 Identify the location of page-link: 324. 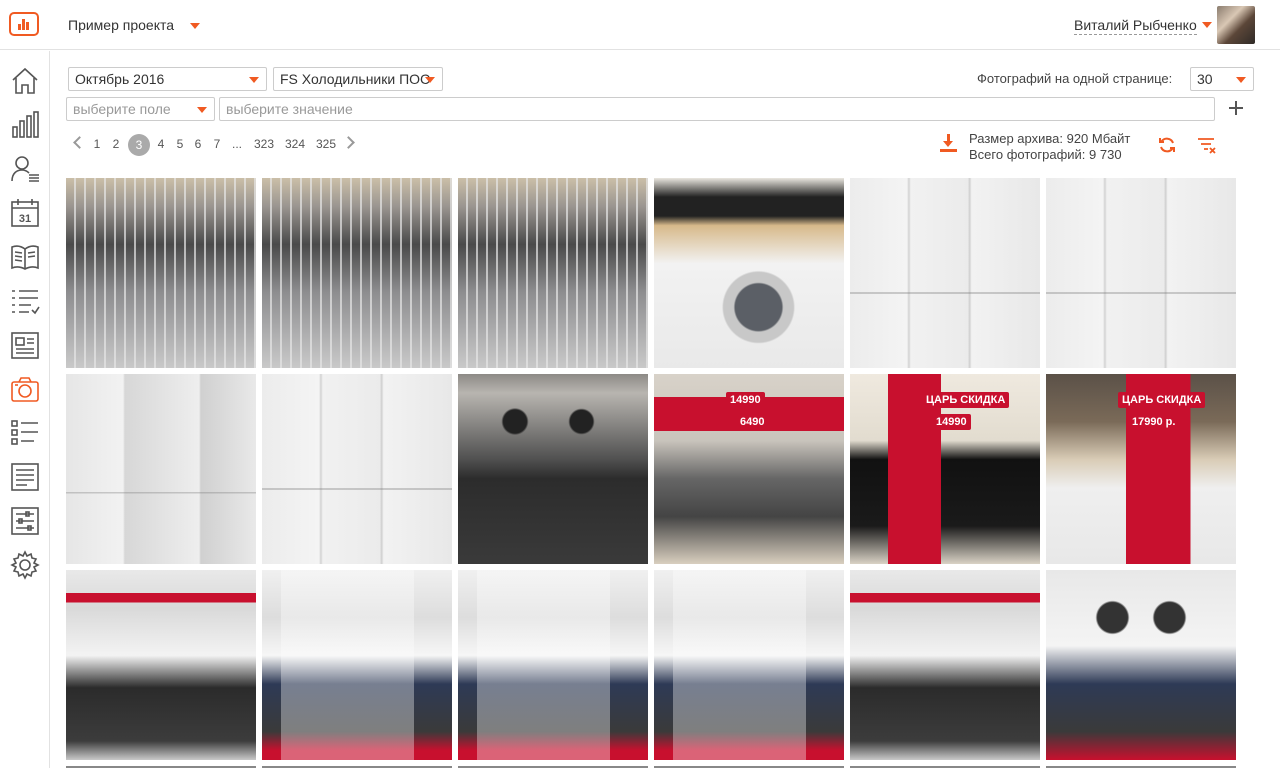
(295, 144).